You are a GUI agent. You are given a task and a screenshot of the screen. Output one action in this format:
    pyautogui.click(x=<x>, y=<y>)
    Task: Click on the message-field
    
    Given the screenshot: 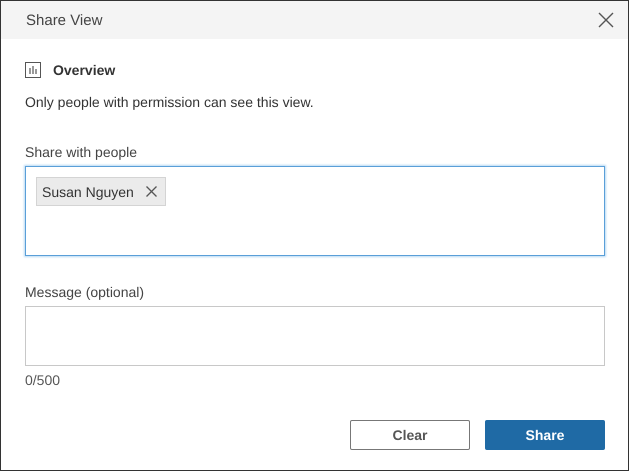 What is the action you would take?
    pyautogui.click(x=315, y=336)
    